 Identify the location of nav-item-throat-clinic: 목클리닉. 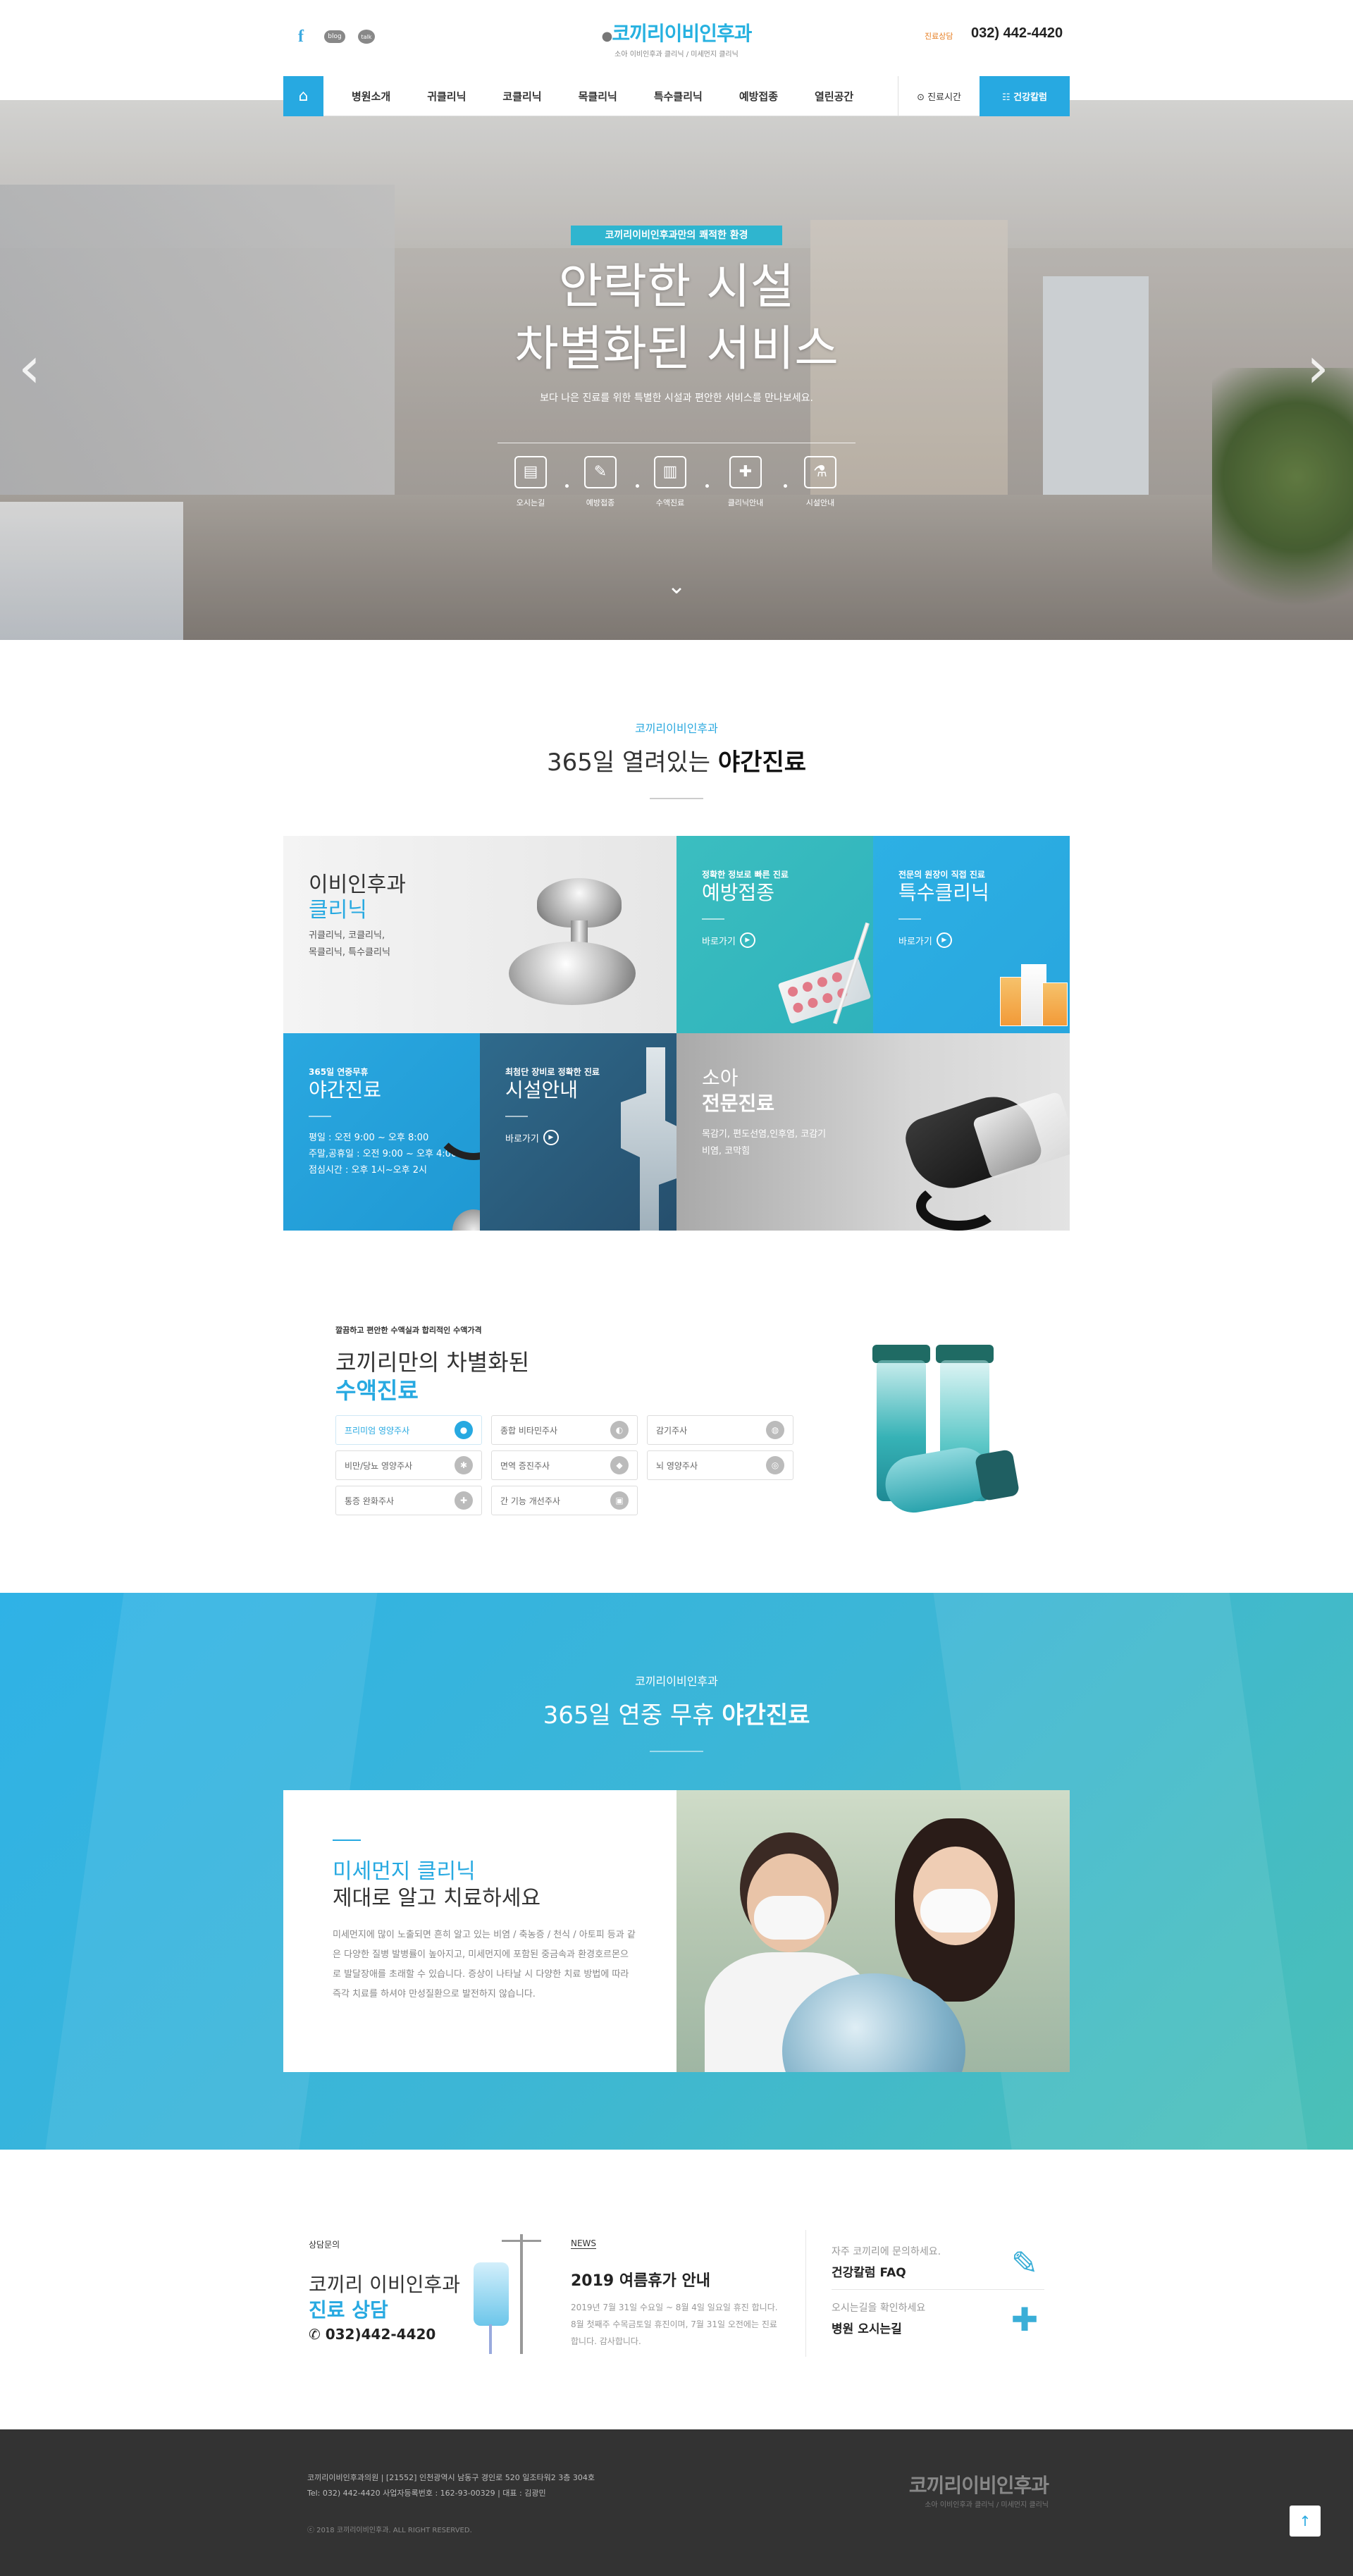
(598, 96).